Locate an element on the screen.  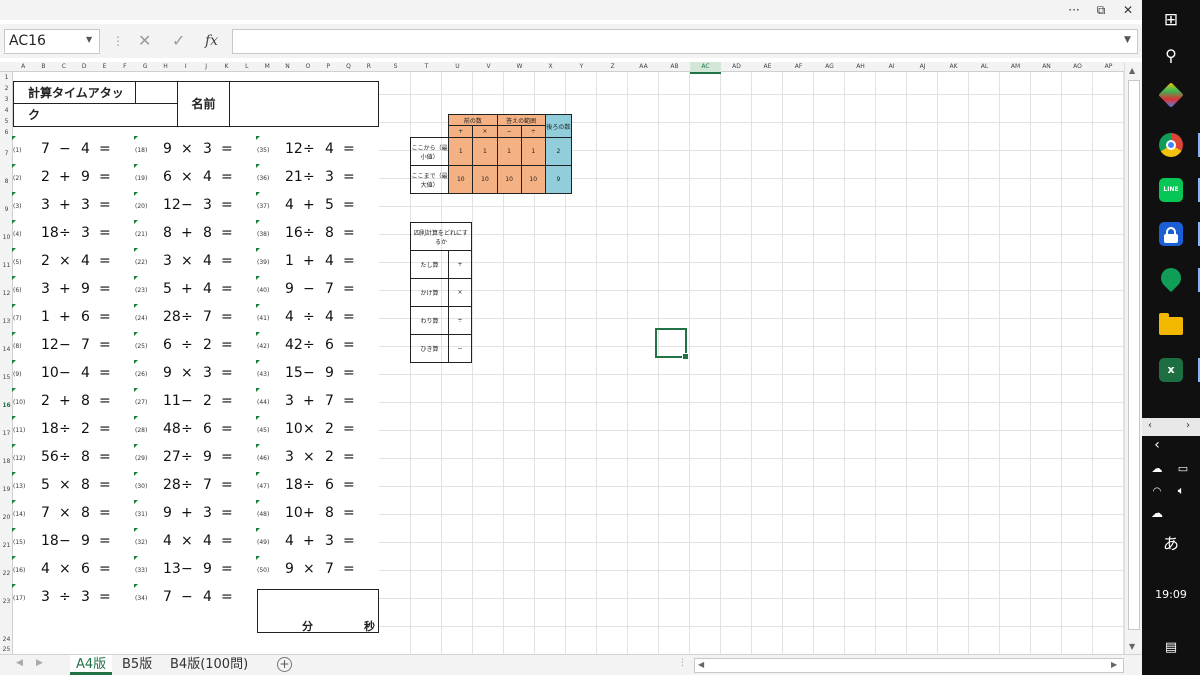
column-header-p: P is located at coordinates (328, 67).